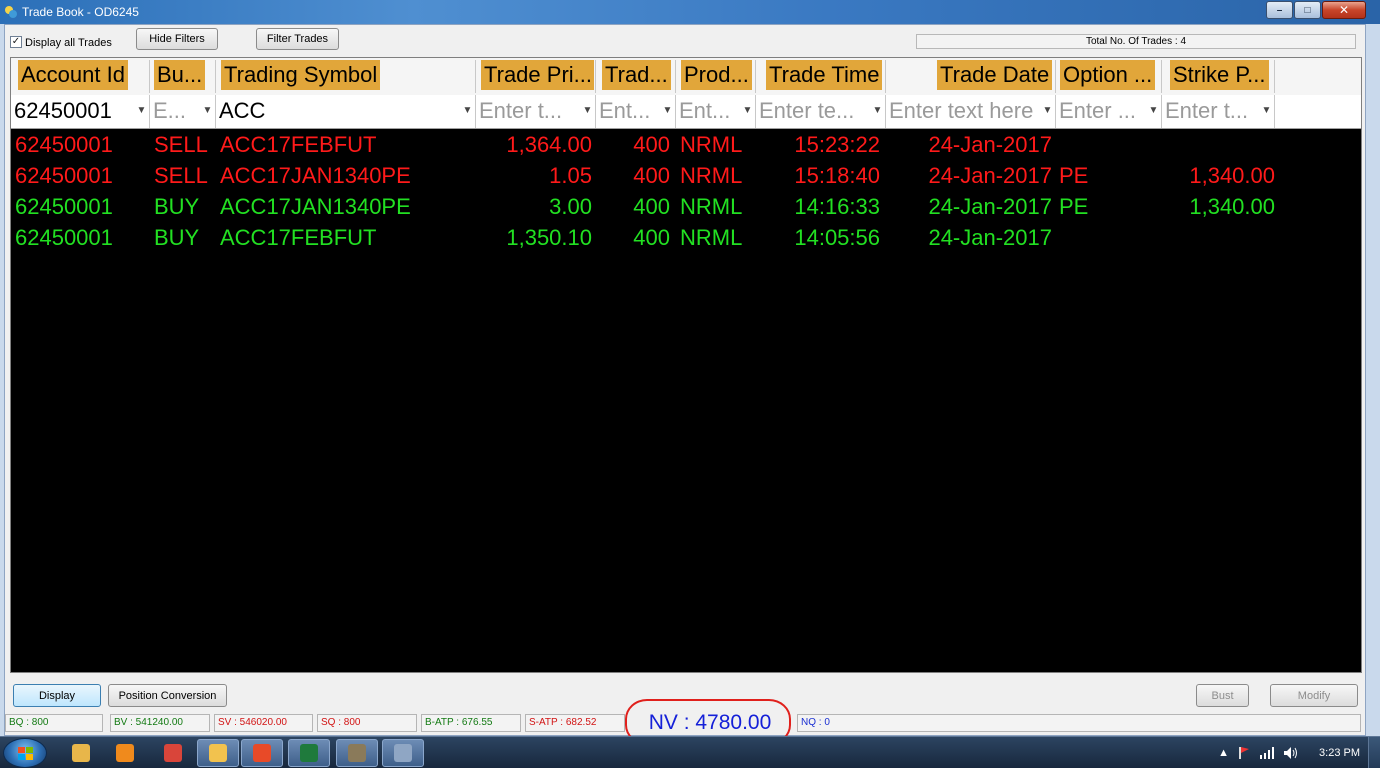  I want to click on bust-button: Bust, so click(1222, 695).